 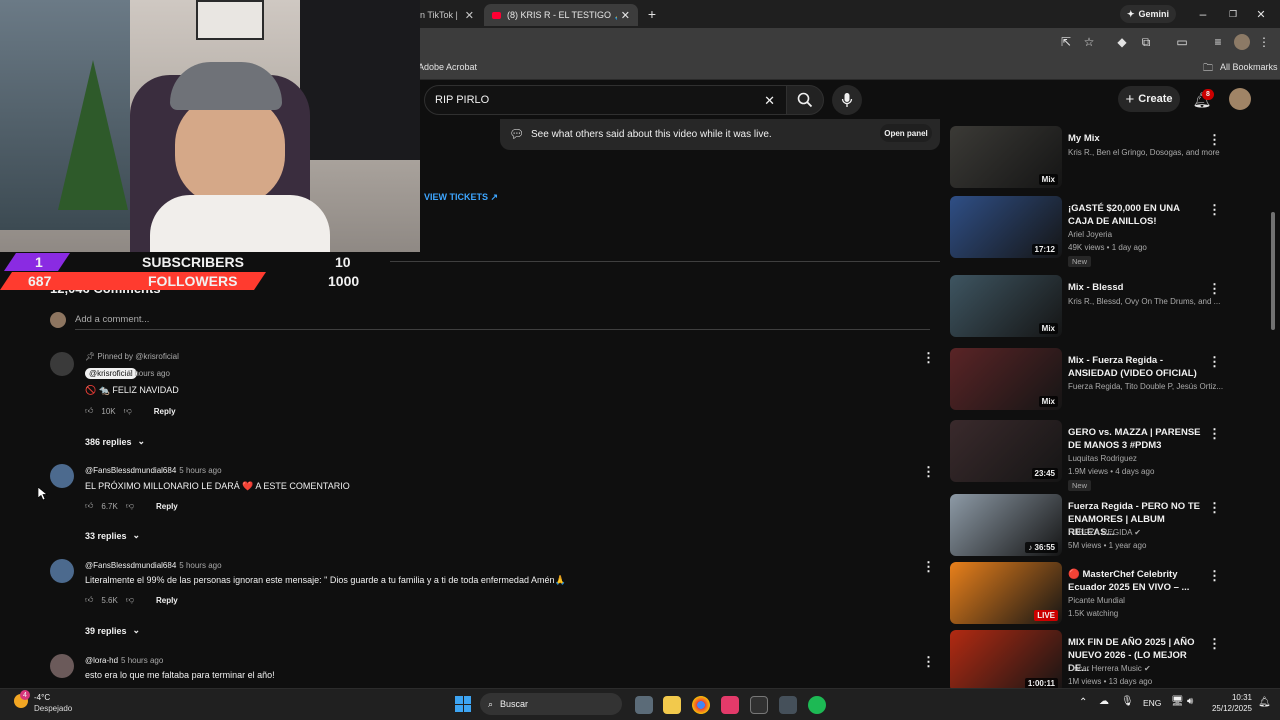 What do you see at coordinates (1122, 42) in the screenshot?
I see `extension-diamond-icon: ◆` at bounding box center [1122, 42].